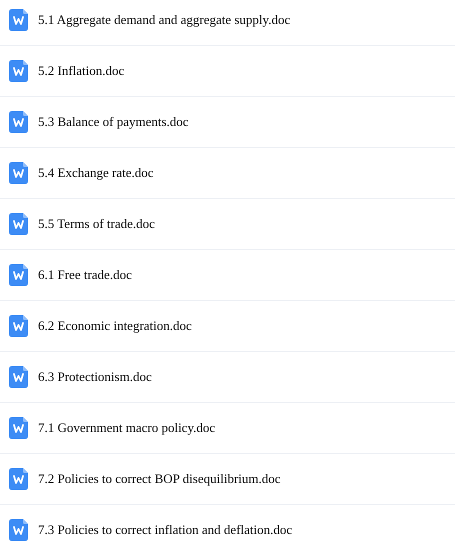 This screenshot has height=552, width=455. I want to click on file-name: 6.1 Free trade.doc, so click(85, 275).